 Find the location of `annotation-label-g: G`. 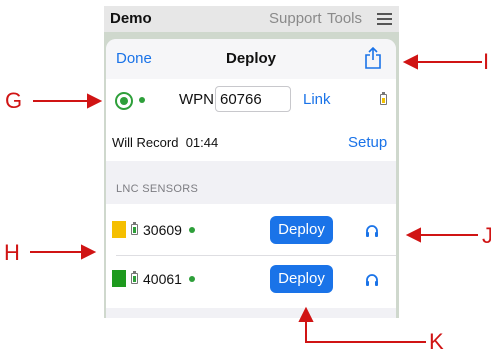

annotation-label-g: G is located at coordinates (14, 100).